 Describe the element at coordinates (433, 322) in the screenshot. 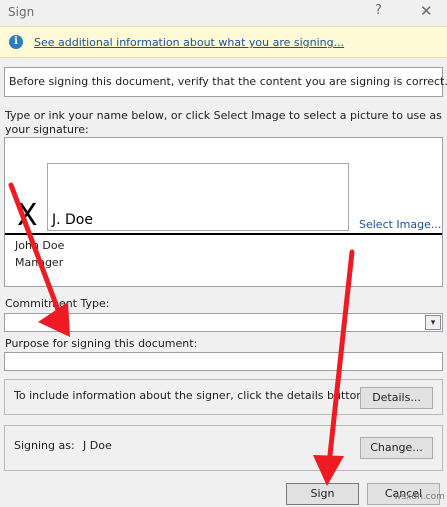

I see `chevron-down-icon: ▾` at that location.